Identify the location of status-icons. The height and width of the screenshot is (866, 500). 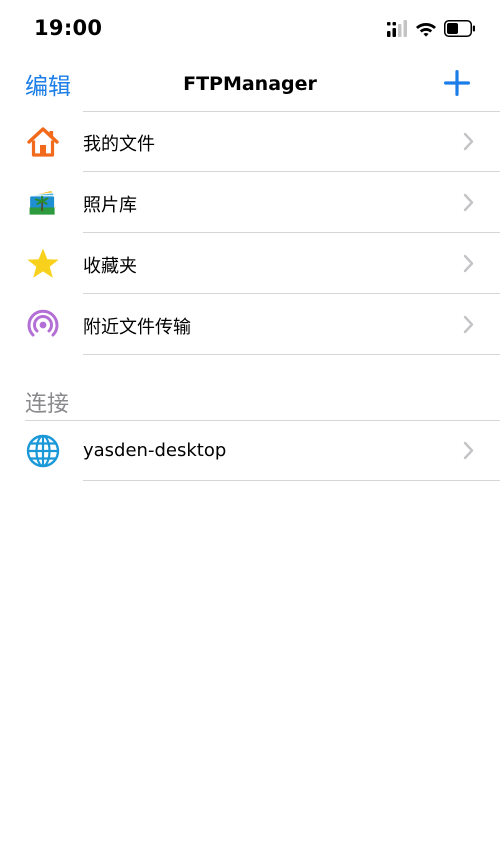
(431, 28).